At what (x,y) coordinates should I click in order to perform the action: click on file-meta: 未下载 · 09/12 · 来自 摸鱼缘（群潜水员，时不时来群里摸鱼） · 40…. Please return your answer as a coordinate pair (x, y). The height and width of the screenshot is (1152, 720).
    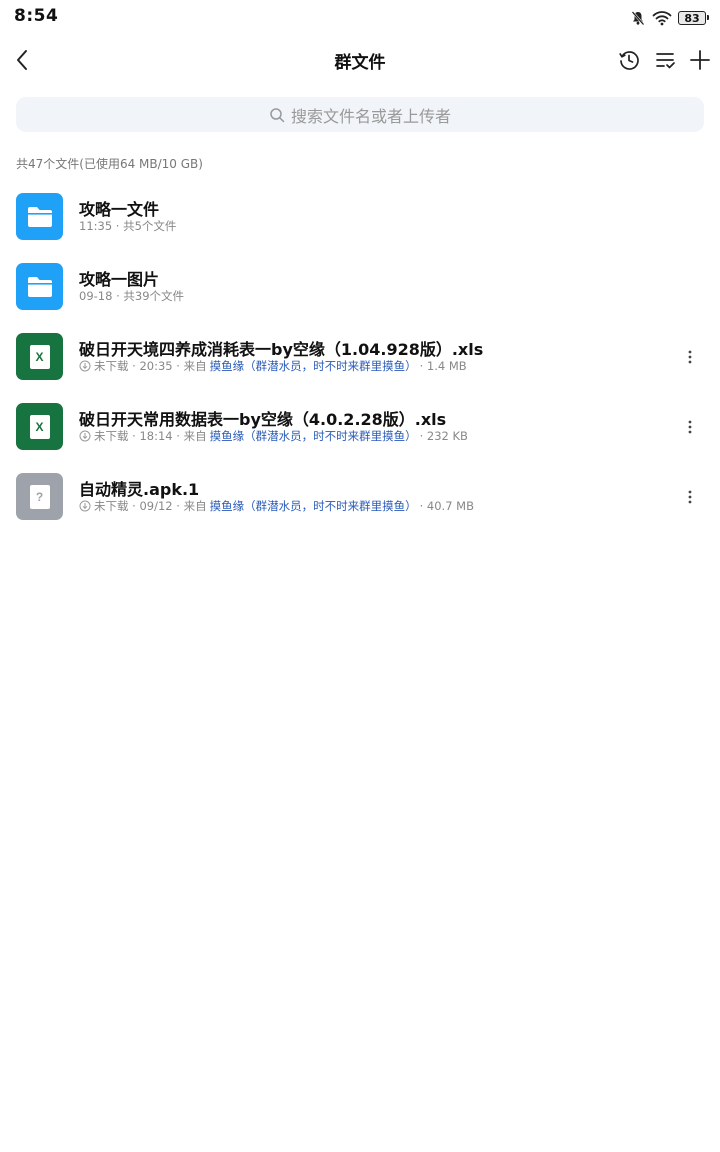
    Looking at the image, I should click on (276, 506).